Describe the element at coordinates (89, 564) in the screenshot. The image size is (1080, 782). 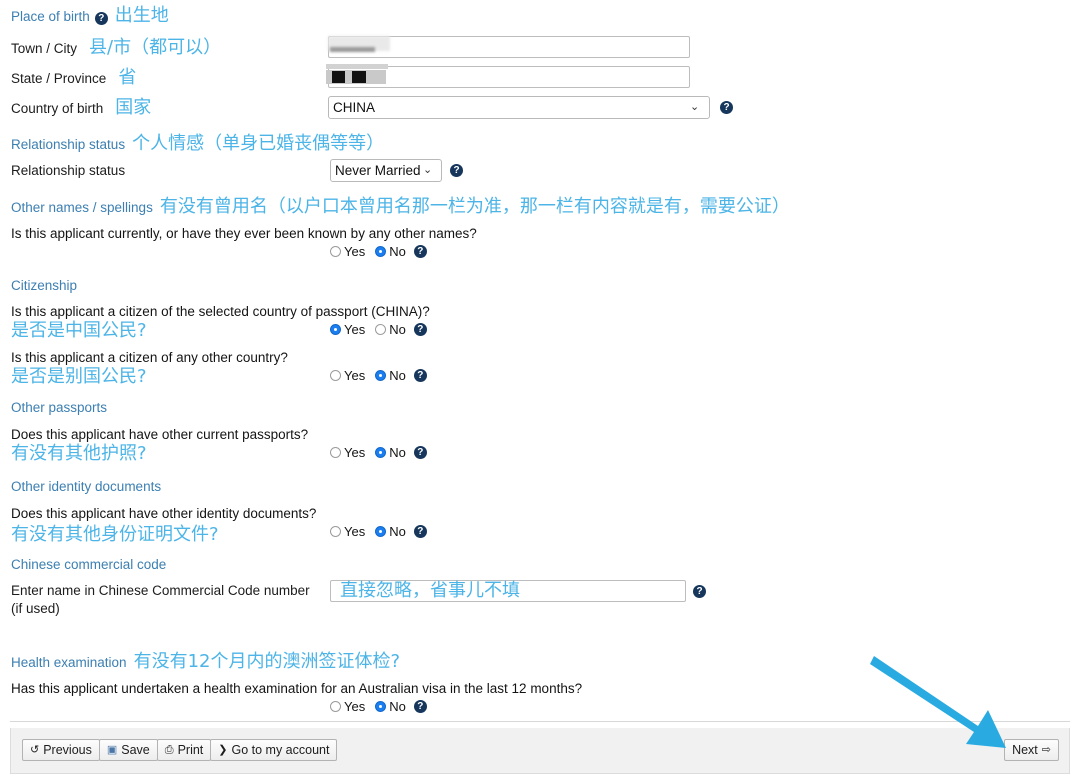
I see `section-heading-chinese-commercial-code: Chinese commercial code` at that location.